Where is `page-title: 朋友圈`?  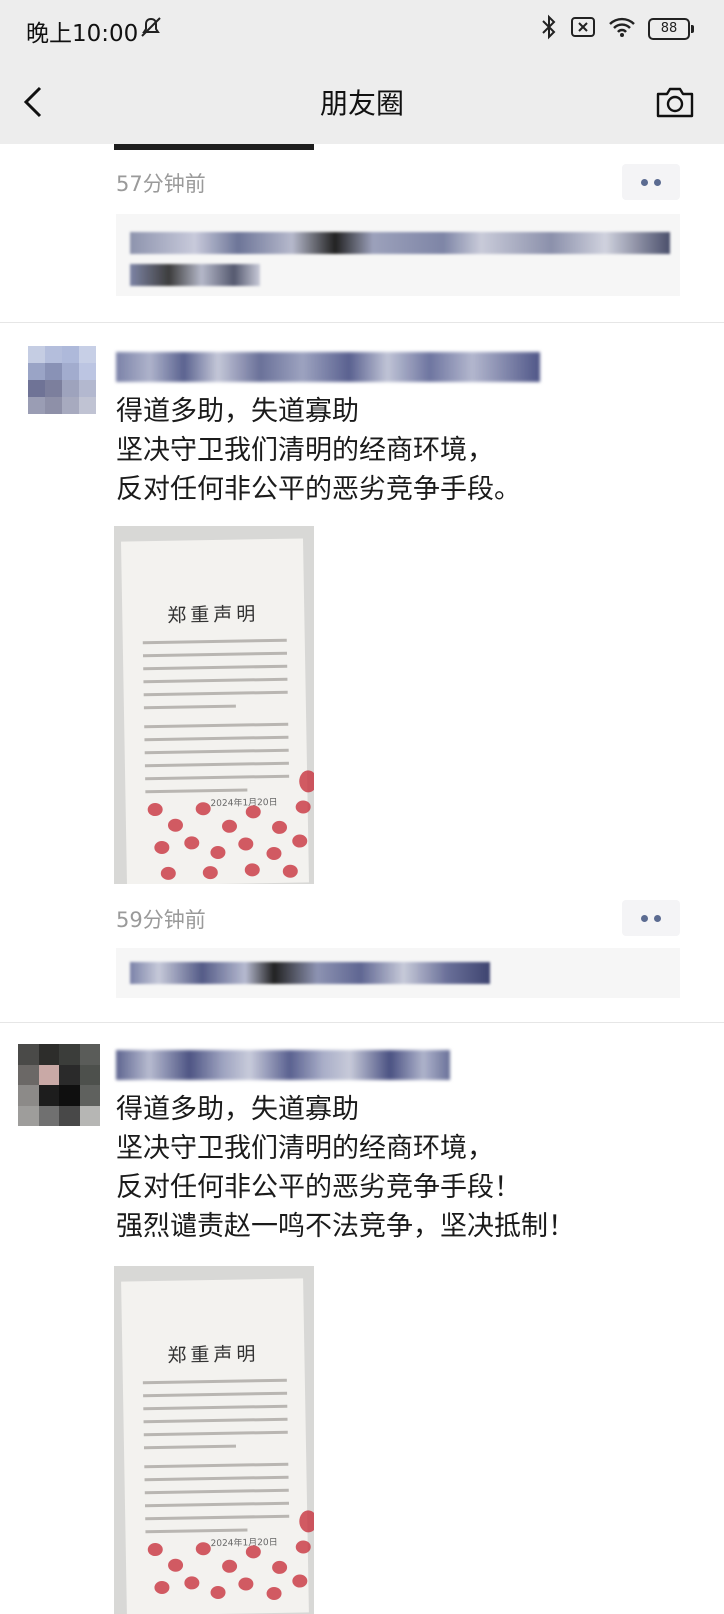
page-title: 朋友圈 is located at coordinates (361, 103).